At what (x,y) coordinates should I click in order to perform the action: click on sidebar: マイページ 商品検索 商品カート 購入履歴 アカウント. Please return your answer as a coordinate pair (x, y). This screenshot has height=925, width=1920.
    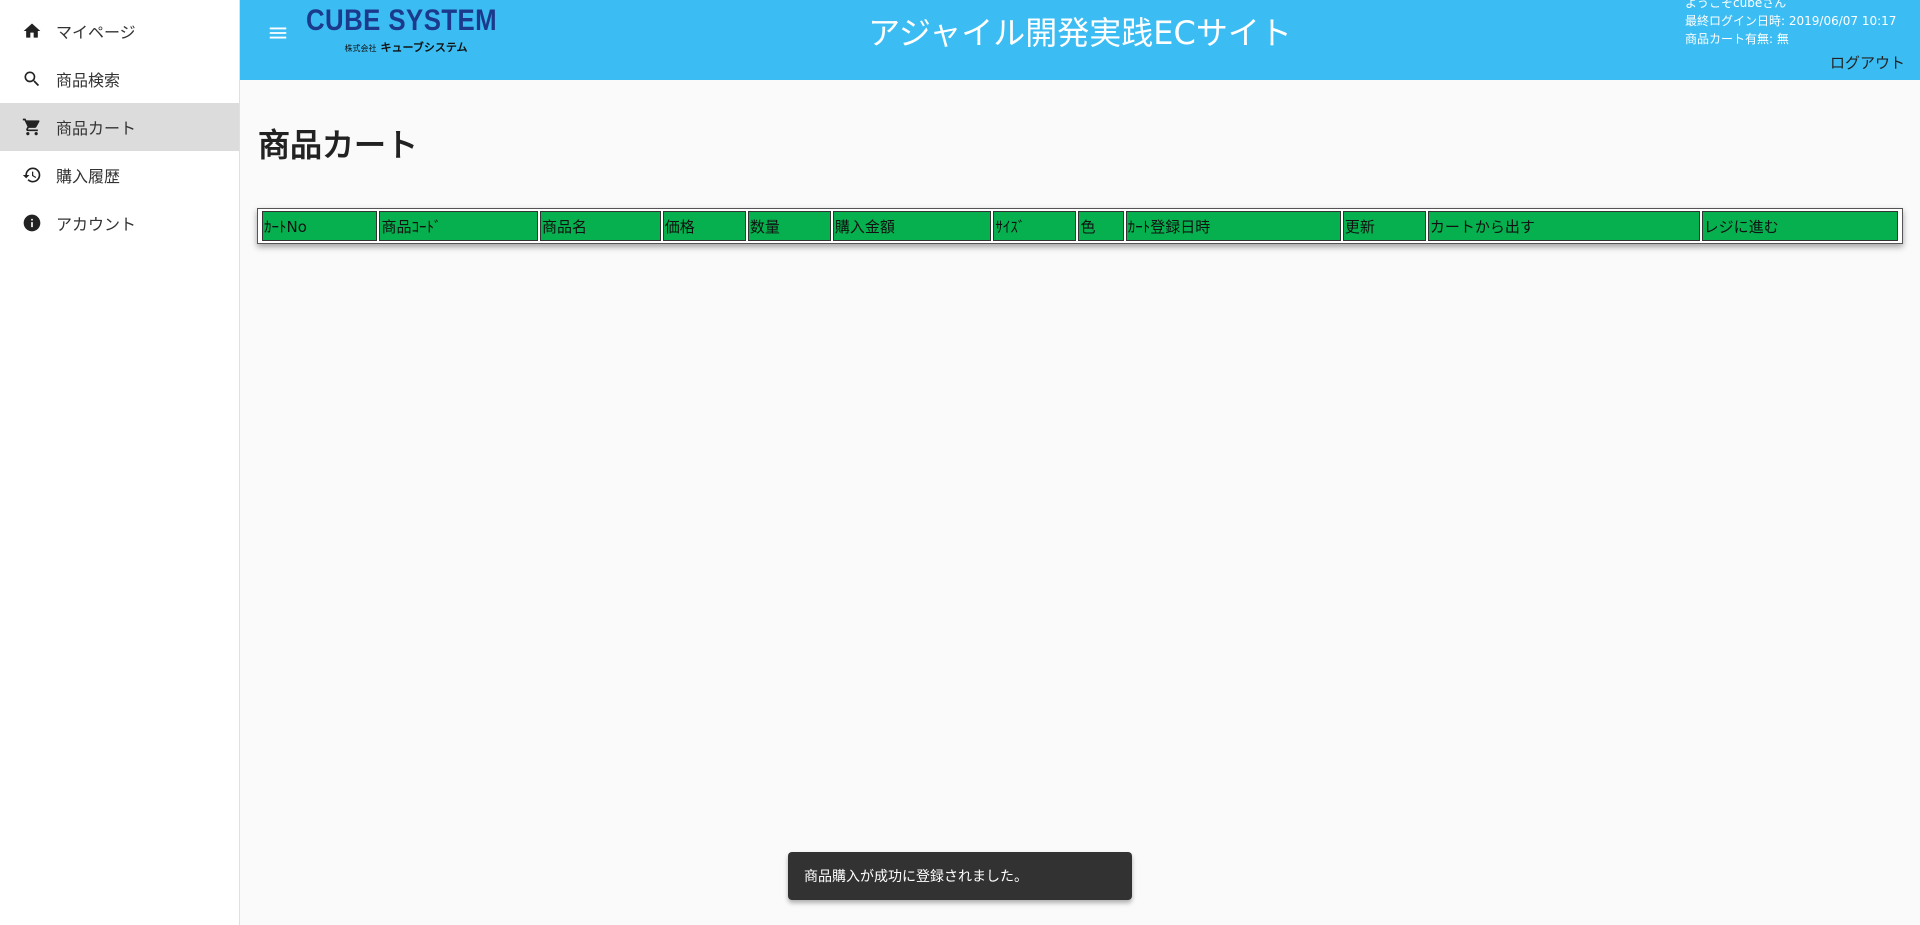
    Looking at the image, I should click on (120, 462).